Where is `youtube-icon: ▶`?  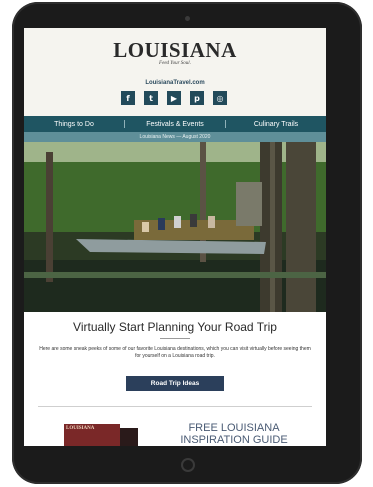
youtube-icon: ▶ is located at coordinates (174, 98).